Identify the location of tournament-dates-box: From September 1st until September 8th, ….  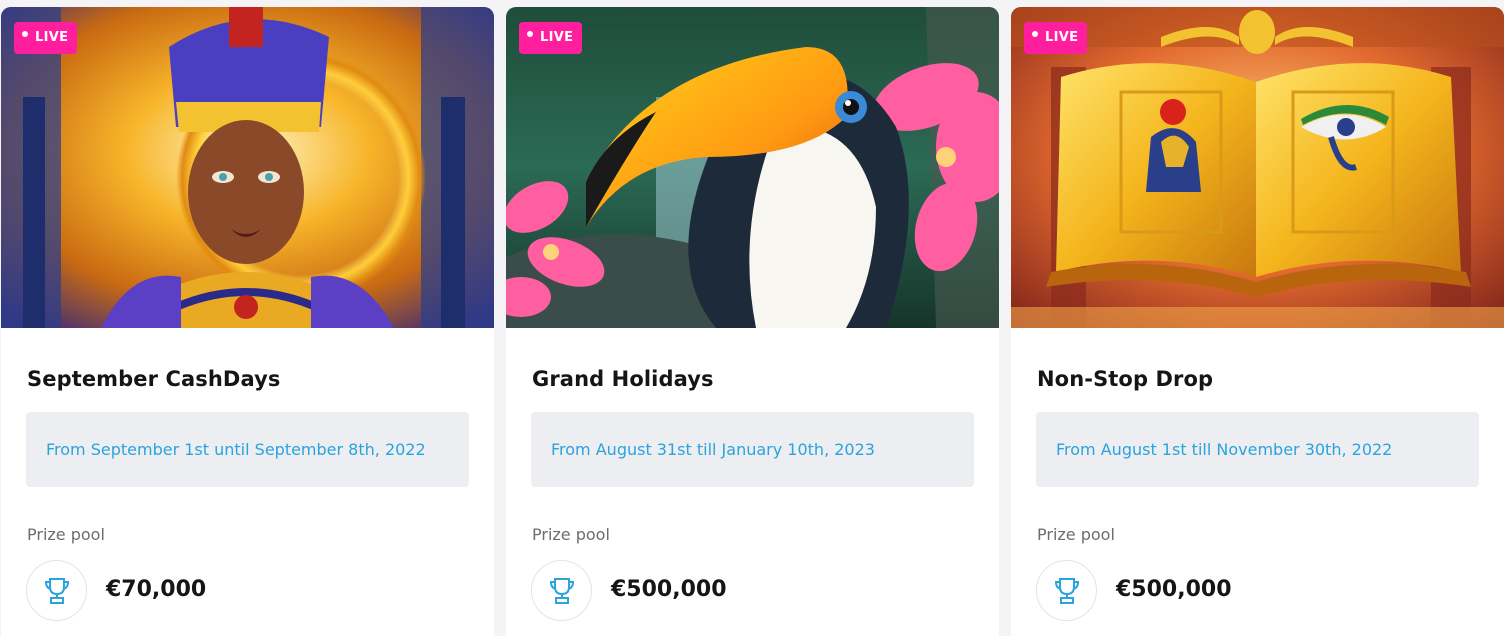
(247, 449).